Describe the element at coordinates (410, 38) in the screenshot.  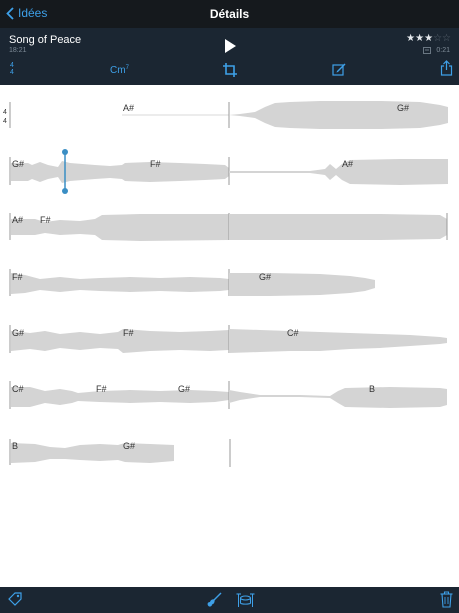
I see `star-1: ★` at that location.